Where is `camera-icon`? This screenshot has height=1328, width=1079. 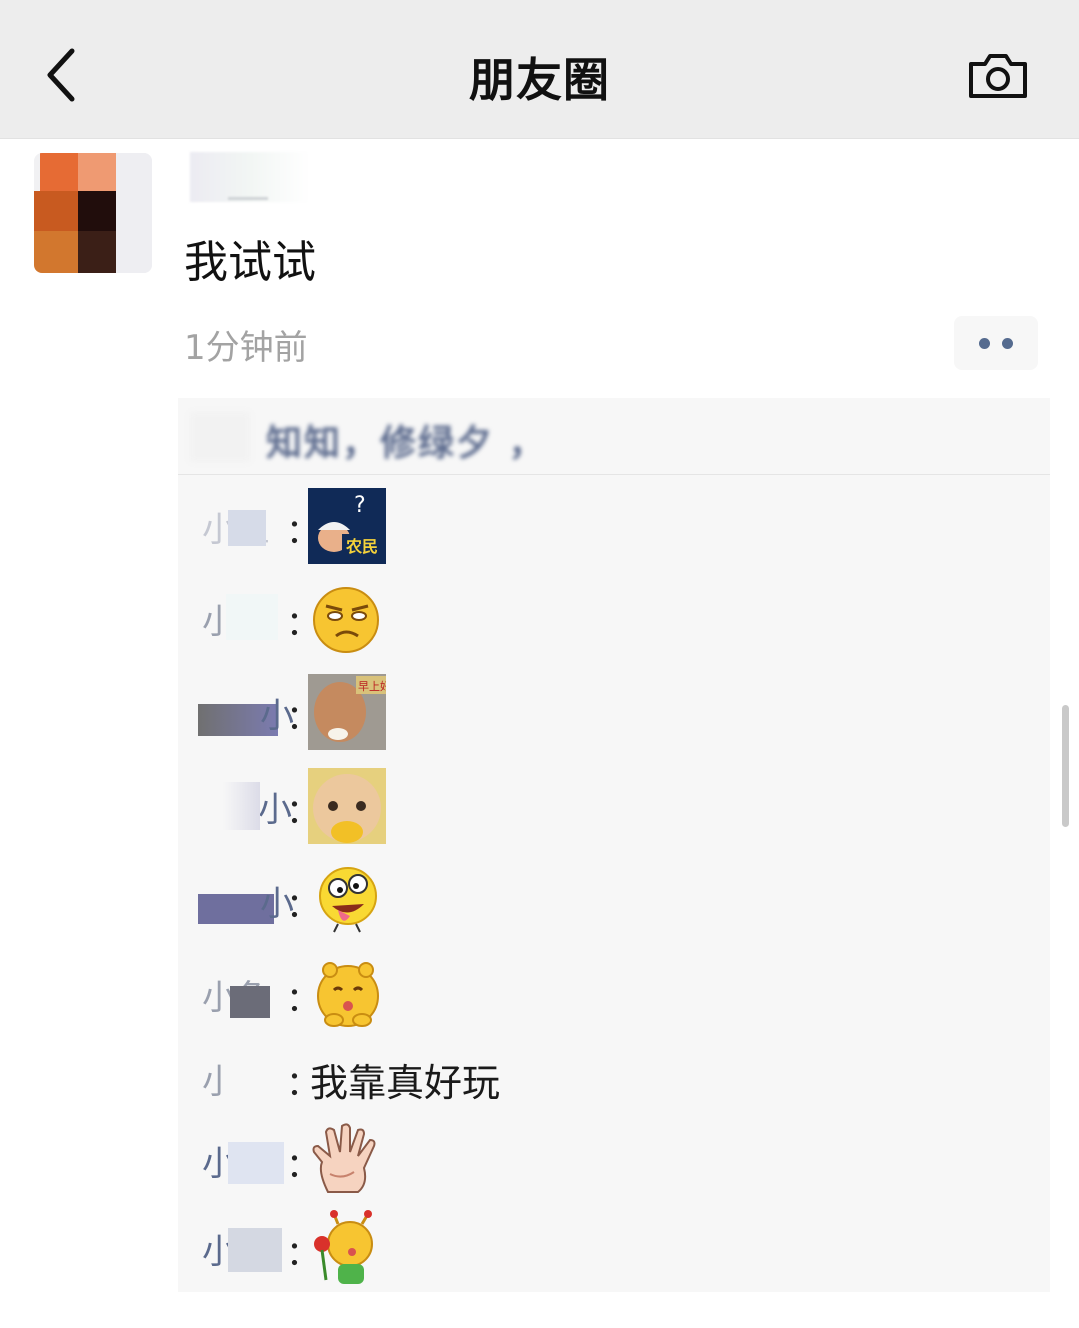 camera-icon is located at coordinates (998, 76).